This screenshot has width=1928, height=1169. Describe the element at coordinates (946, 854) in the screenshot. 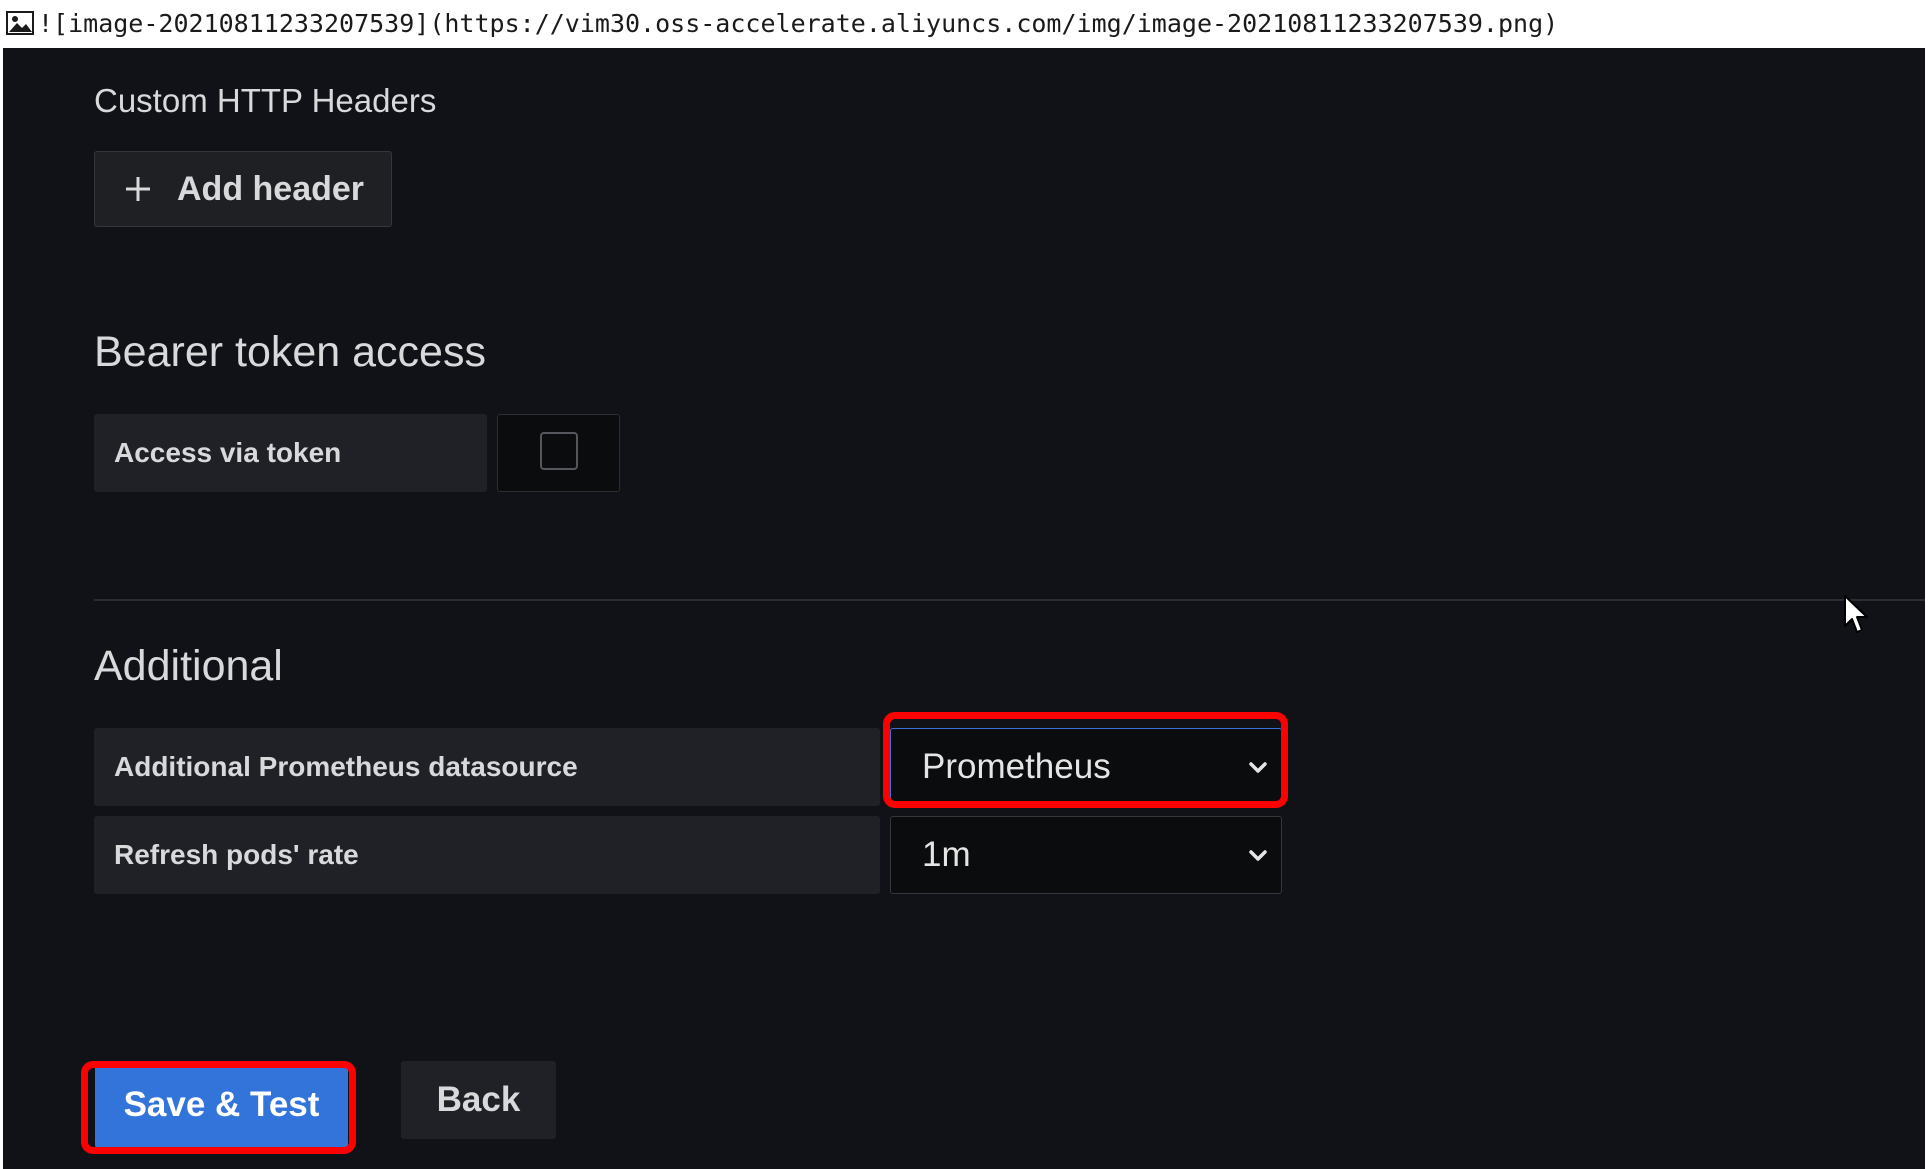

I see `refresh-pods-rate-value: 1m` at that location.